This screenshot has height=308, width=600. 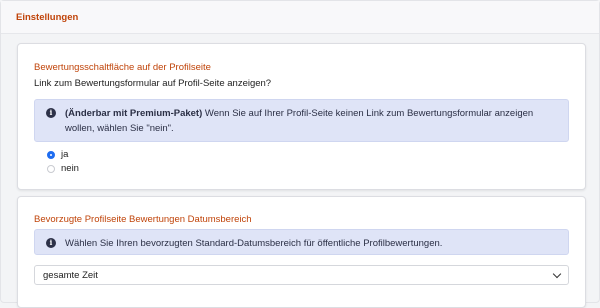 I want to click on panel-header: Einstellungen, so click(x=300, y=17).